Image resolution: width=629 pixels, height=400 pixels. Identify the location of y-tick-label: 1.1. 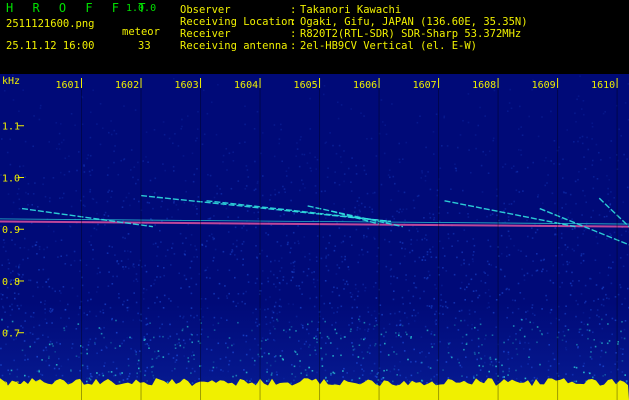
(11, 127).